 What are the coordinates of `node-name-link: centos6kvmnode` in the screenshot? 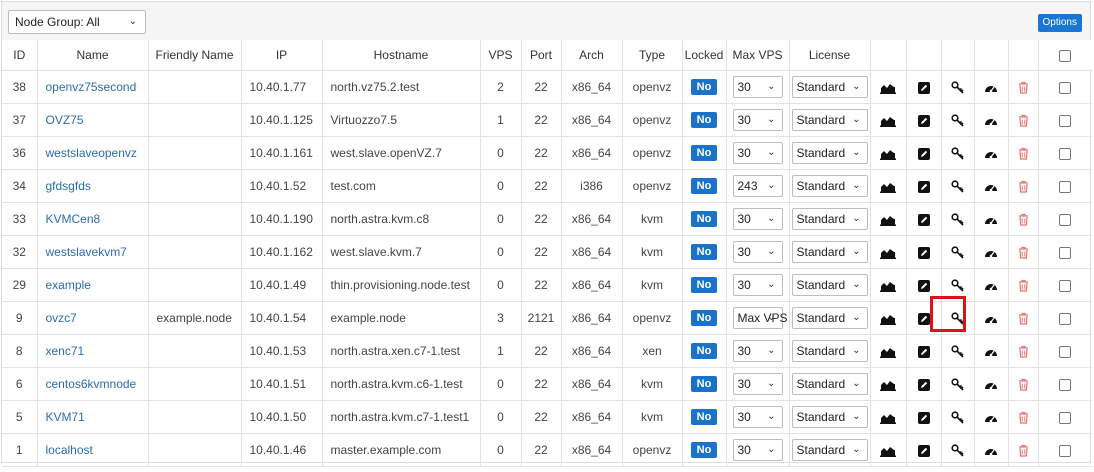 It's located at (91, 384).